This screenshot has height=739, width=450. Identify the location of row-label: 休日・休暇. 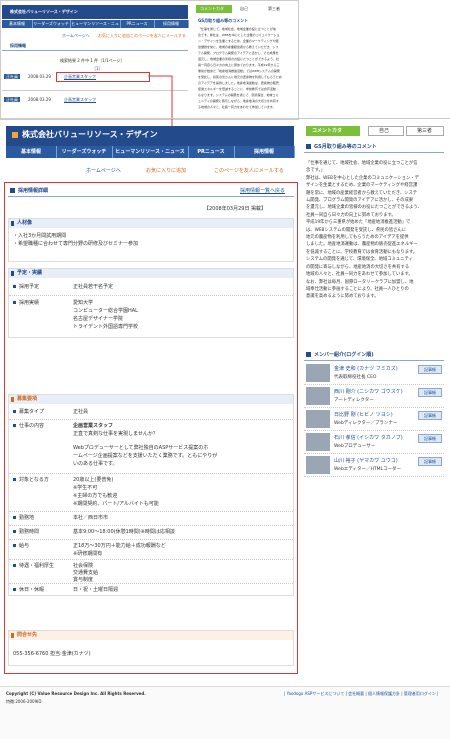
(32, 590).